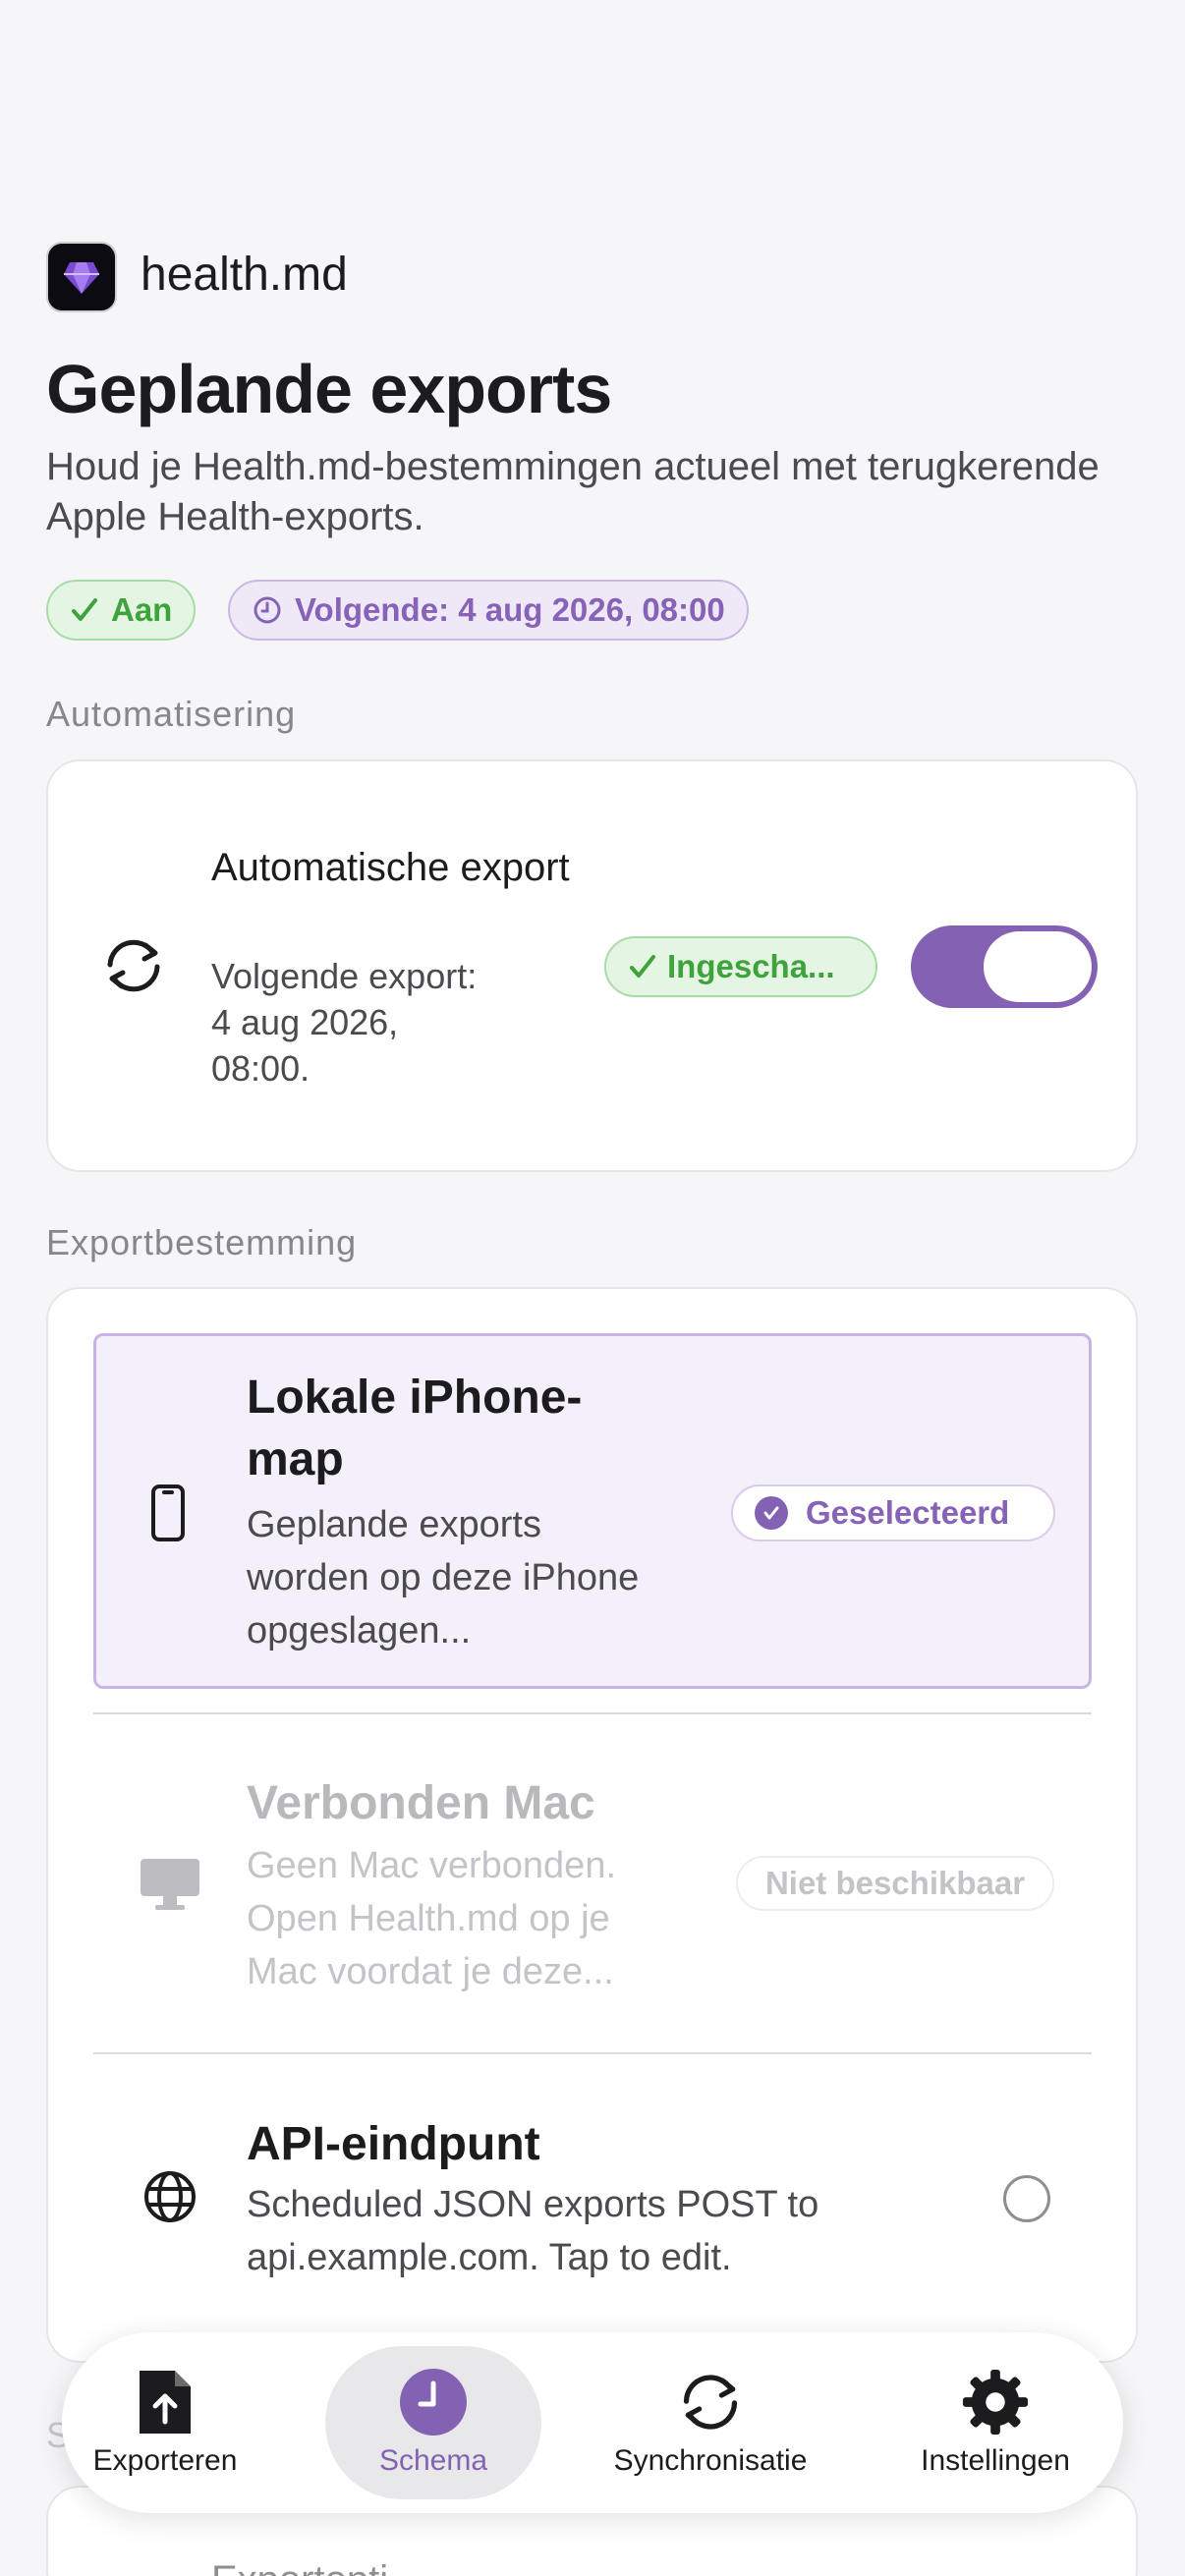  Describe the element at coordinates (433, 2460) in the screenshot. I see `tab-label-schedule: Schema` at that location.